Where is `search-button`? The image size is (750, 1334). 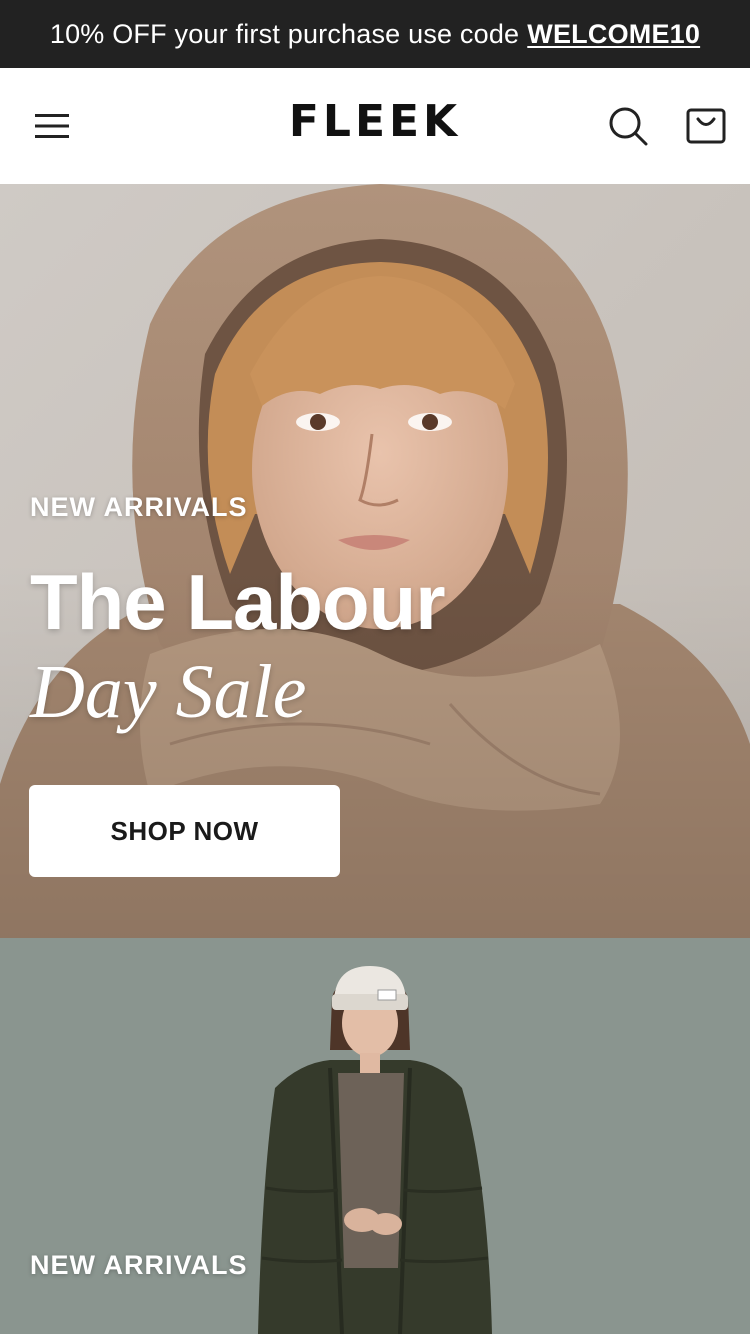
search-button is located at coordinates (628, 126).